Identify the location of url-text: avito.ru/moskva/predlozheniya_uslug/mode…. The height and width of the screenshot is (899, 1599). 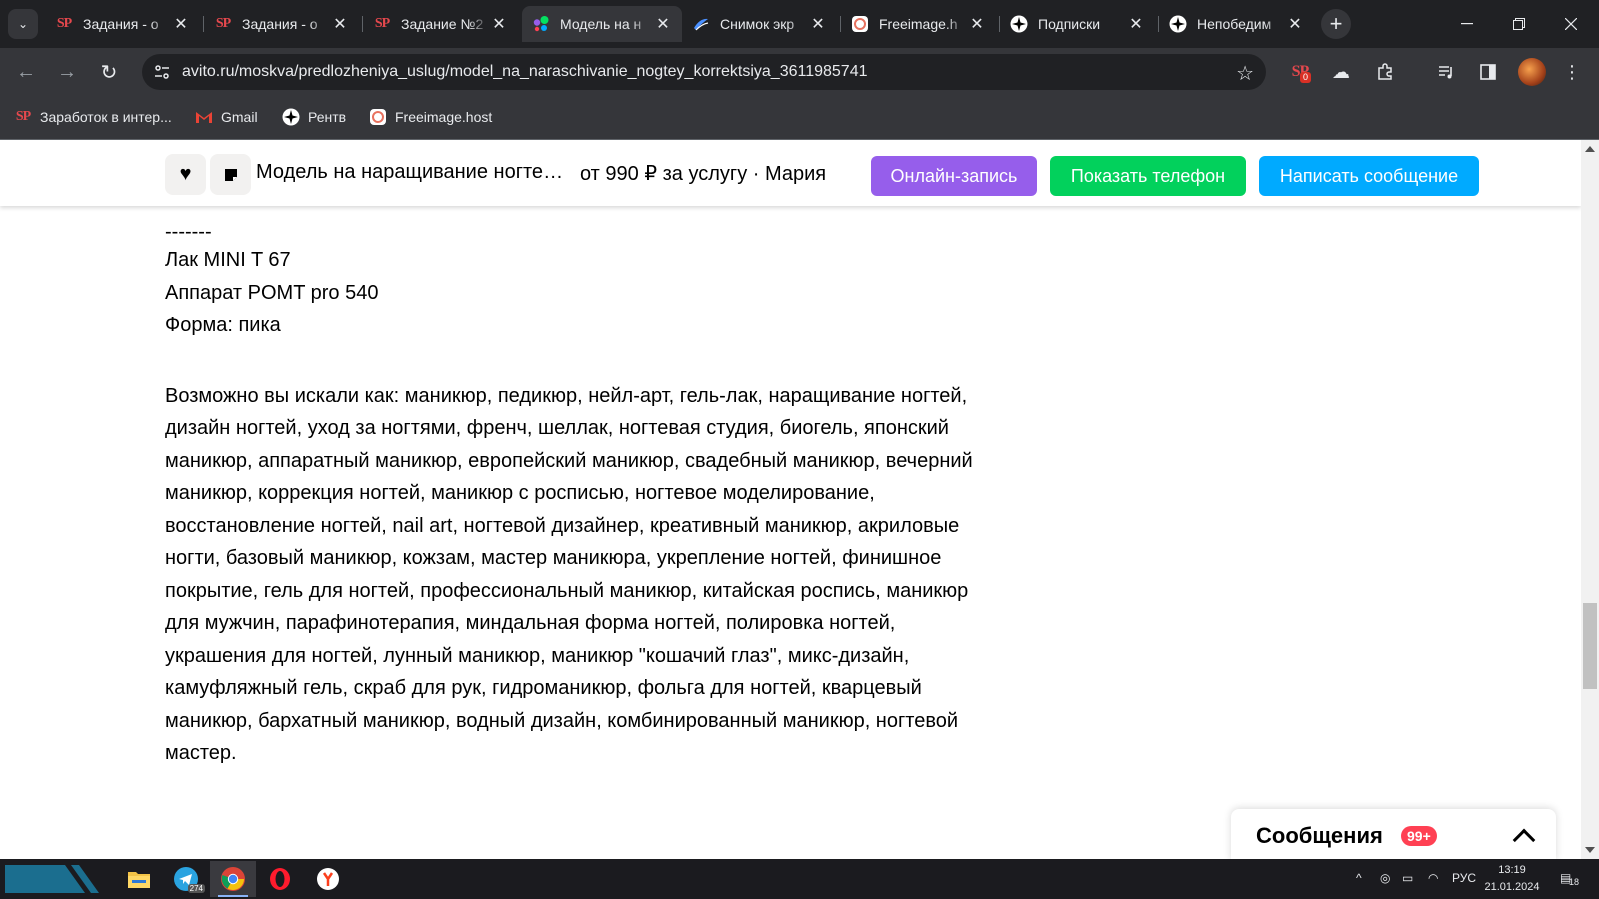
(524, 72).